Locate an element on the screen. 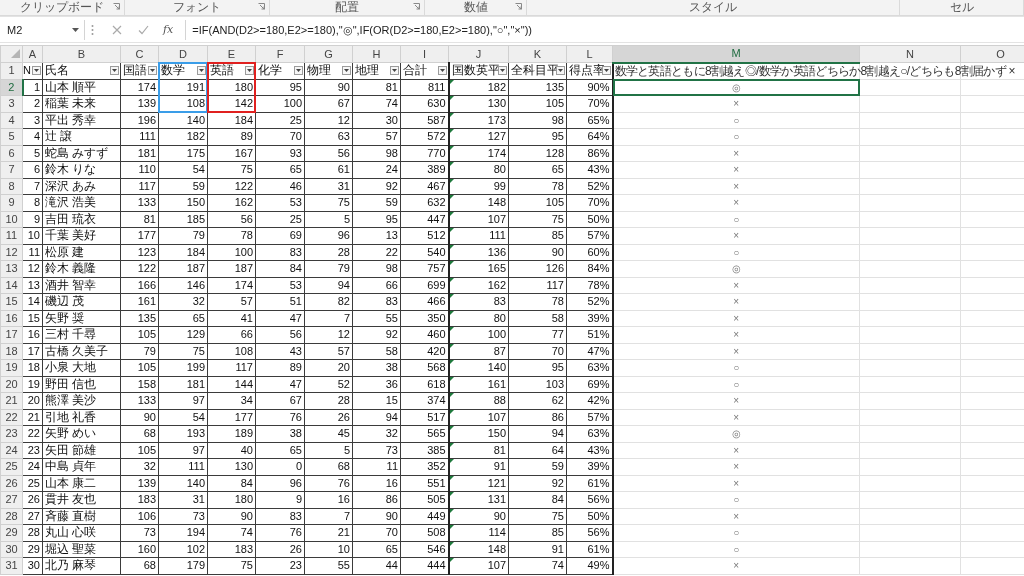 Image resolution: width=1024 pixels, height=576 pixels. table-cell: 181 is located at coordinates (139, 153).